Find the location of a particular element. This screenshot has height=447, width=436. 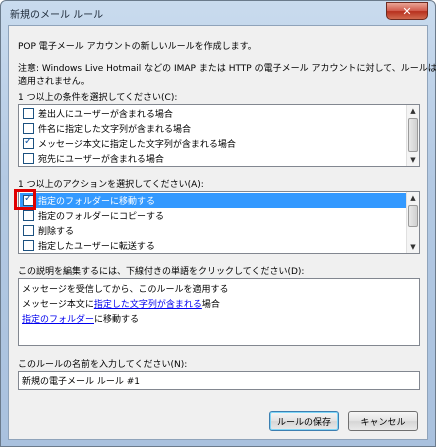

conditions-scrollbar: ▲ ▼ is located at coordinates (412, 135).